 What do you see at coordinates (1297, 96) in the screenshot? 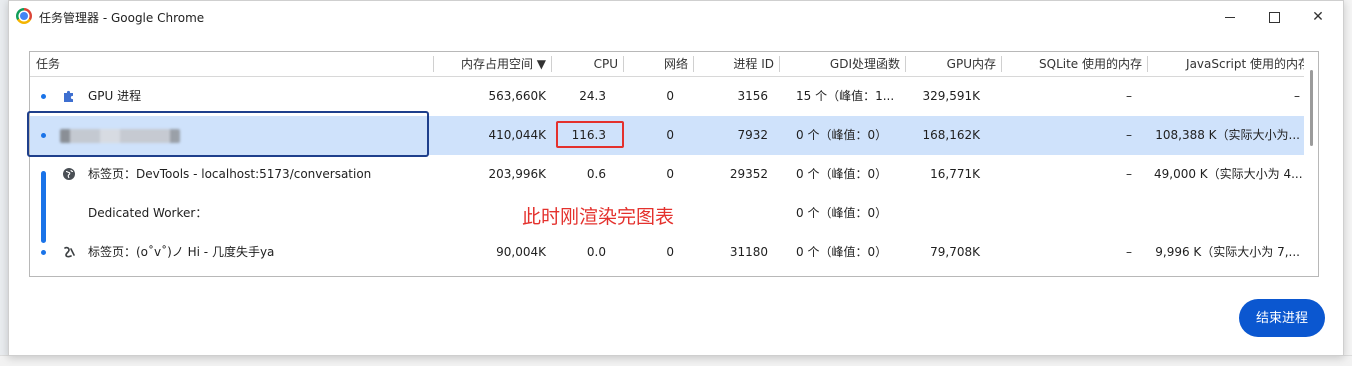
I see `javascript-memory-value: –` at bounding box center [1297, 96].